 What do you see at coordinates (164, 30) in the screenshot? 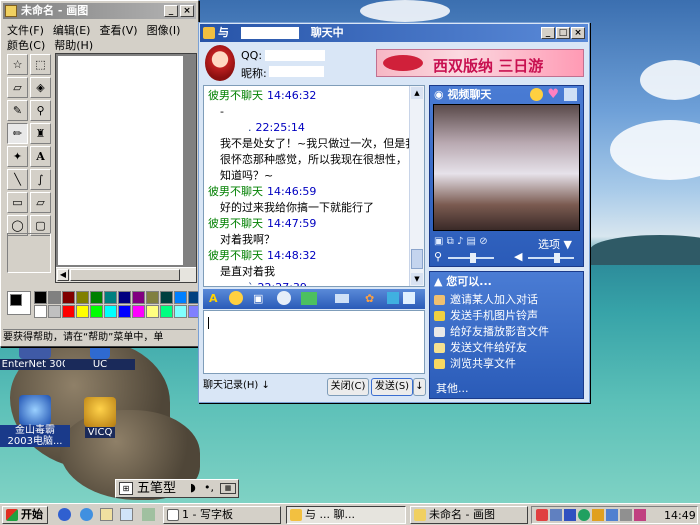
I see `menu-image: 图像(I)` at bounding box center [164, 30].